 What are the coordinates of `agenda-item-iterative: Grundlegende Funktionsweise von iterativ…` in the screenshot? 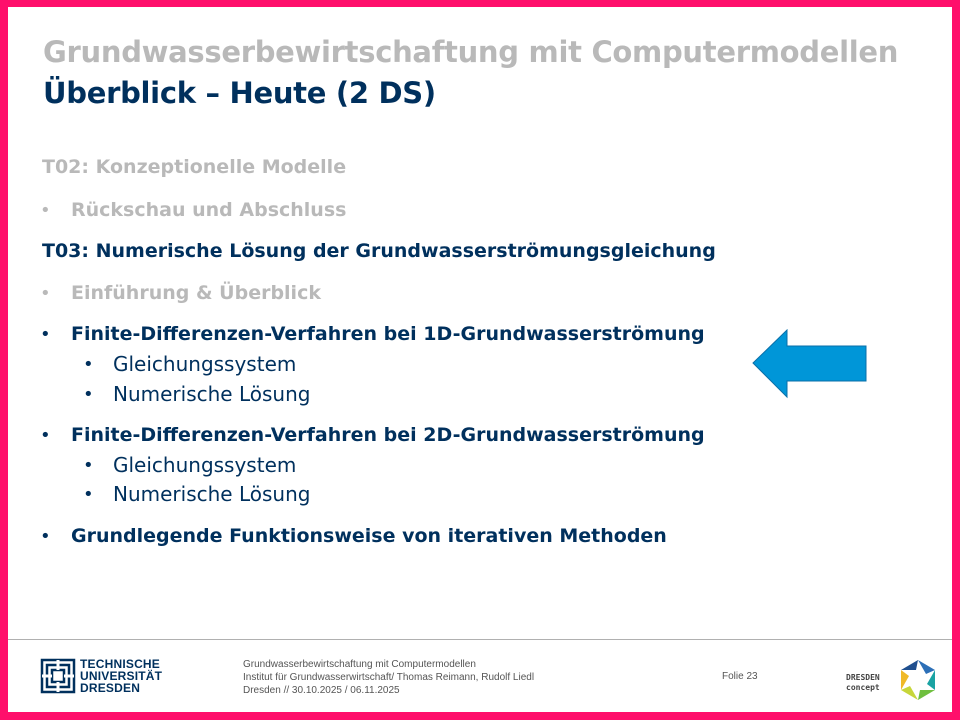 It's located at (369, 536).